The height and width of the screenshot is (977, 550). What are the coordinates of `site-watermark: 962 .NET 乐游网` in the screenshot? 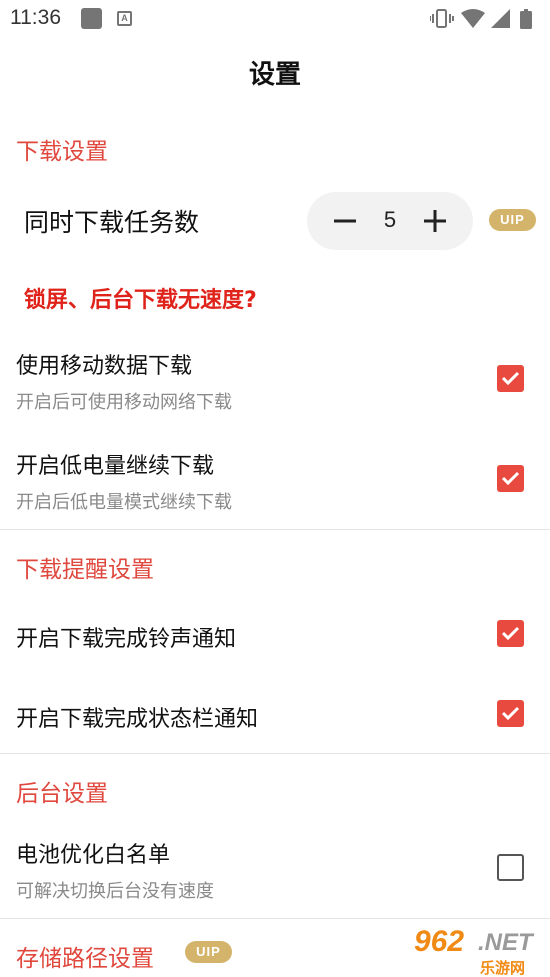 It's located at (479, 951).